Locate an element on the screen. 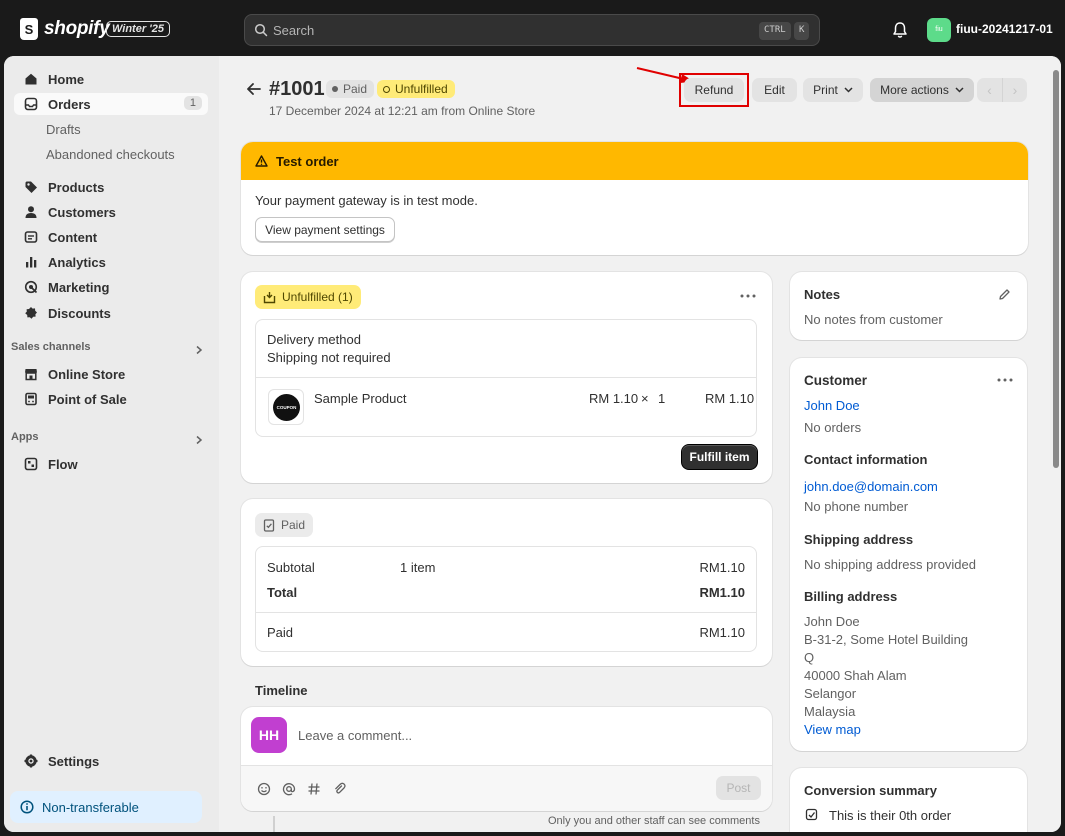 This screenshot has width=1065, height=836. sidebar-item-label: Orders is located at coordinates (69, 104).